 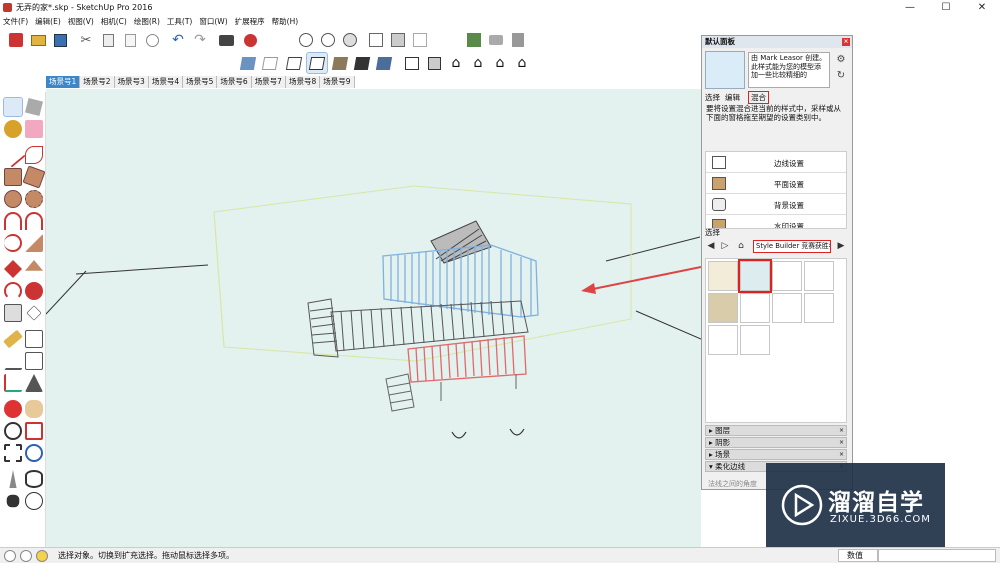 What do you see at coordinates (478, 63) in the screenshot?
I see `right-view-icon: ⌂` at bounding box center [478, 63].